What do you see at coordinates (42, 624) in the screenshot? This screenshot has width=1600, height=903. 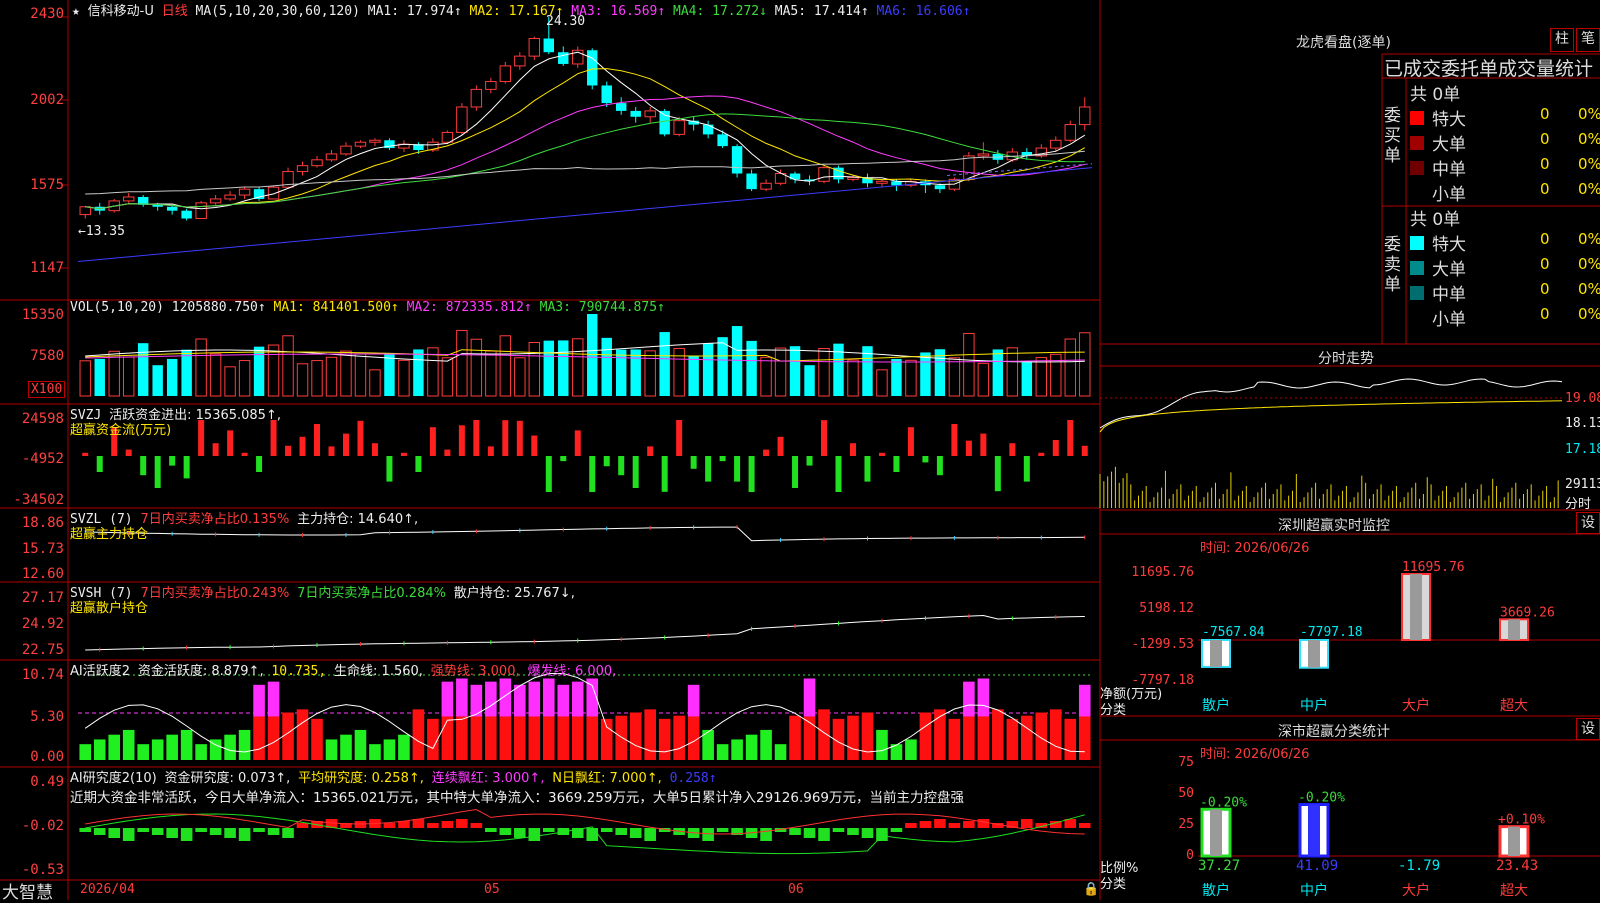 I see `svsh-axis-label: 24.92` at bounding box center [42, 624].